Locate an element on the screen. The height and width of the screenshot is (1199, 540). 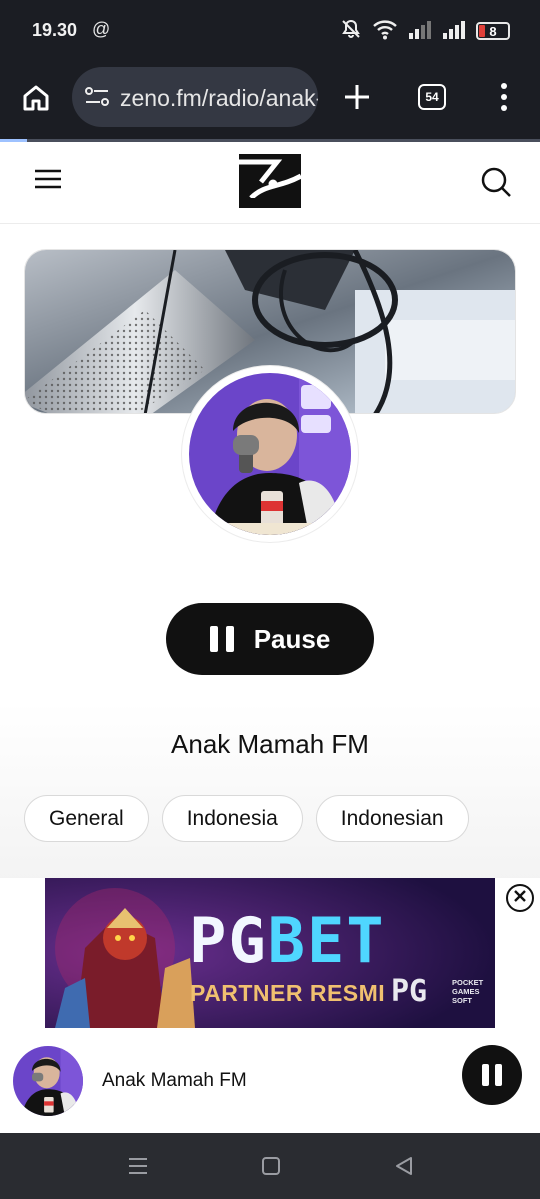
bell-muted-icon is located at coordinates (351, 31).